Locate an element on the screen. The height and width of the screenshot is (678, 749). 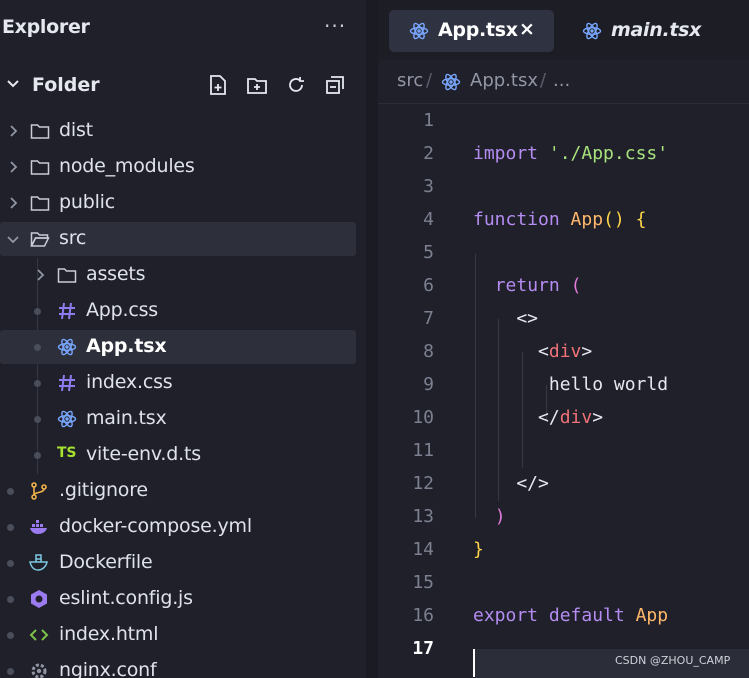
dockerfile-icon is located at coordinates (38, 562).